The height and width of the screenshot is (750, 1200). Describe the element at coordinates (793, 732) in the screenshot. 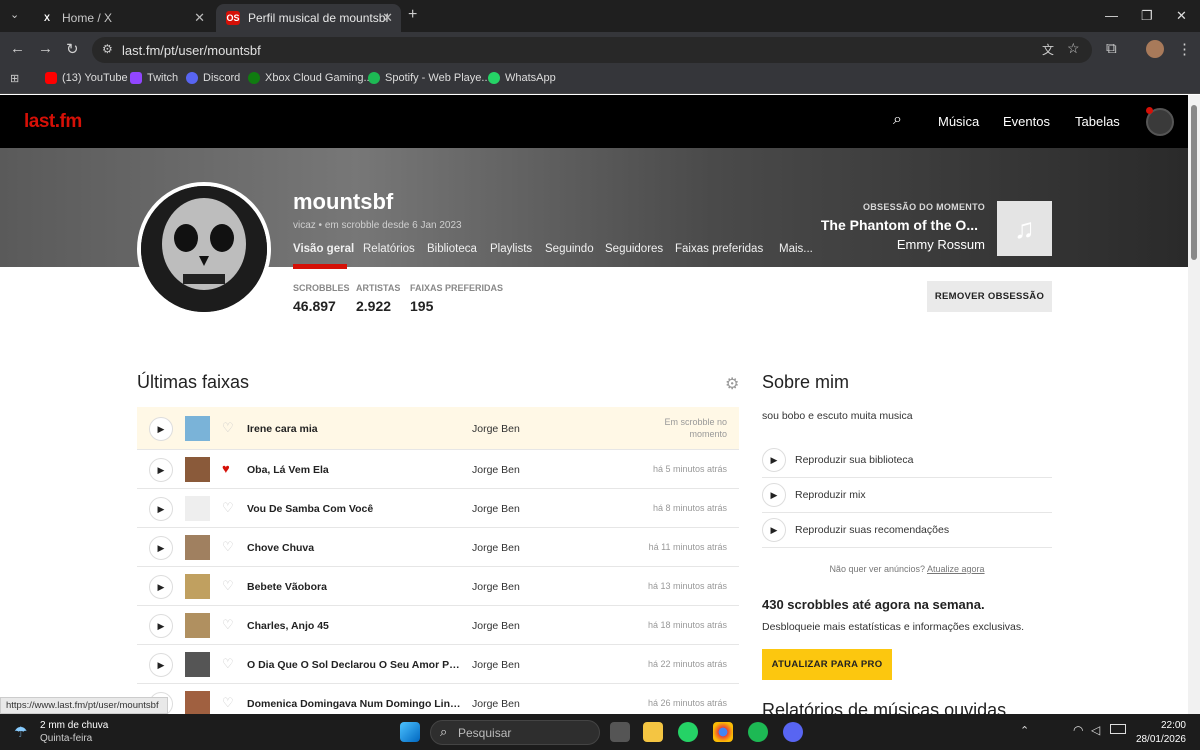

I see `discord-icon` at that location.